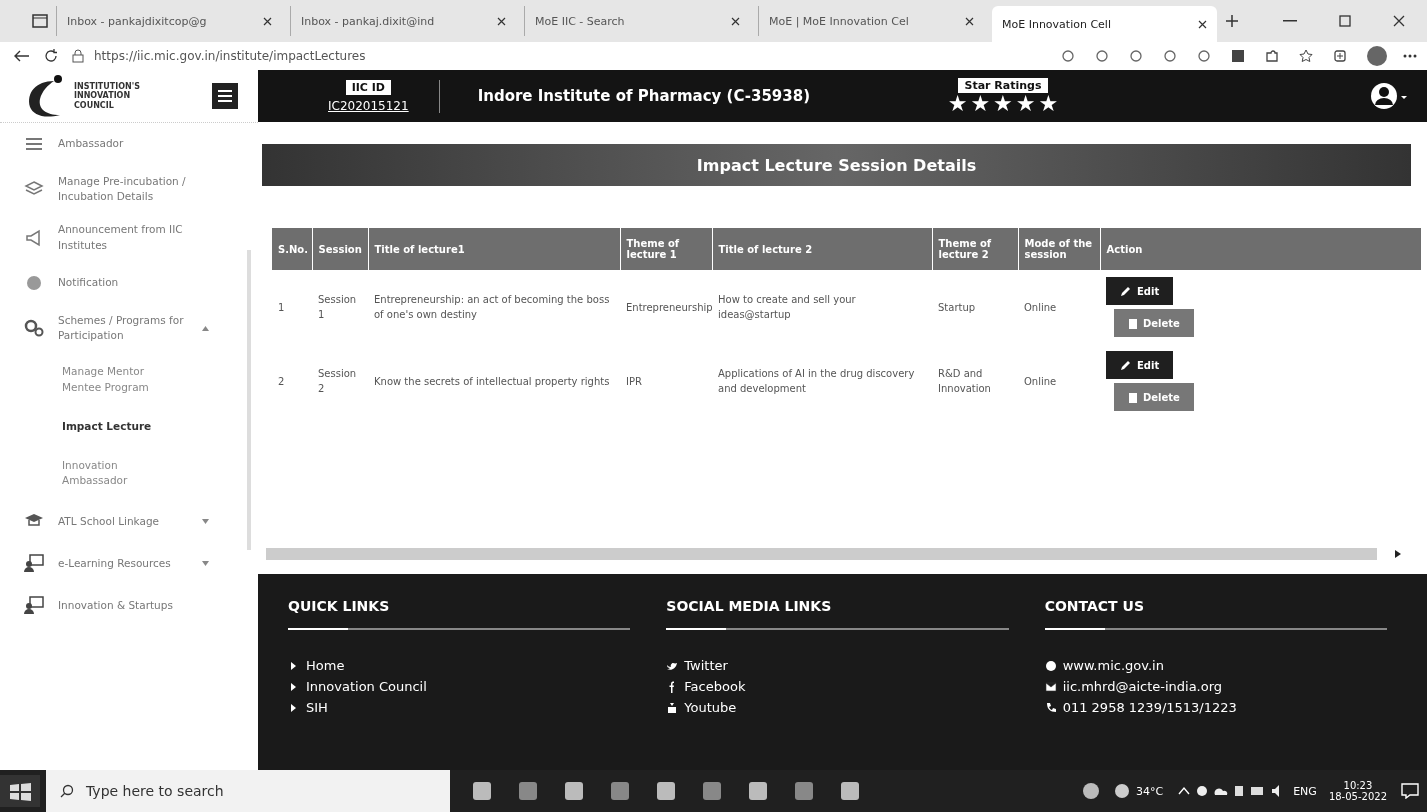 The height and width of the screenshot is (812, 1427). What do you see at coordinates (169, 21) in the screenshot?
I see `browser-tab: Inbox - pankajdixitcop@g` at bounding box center [169, 21].